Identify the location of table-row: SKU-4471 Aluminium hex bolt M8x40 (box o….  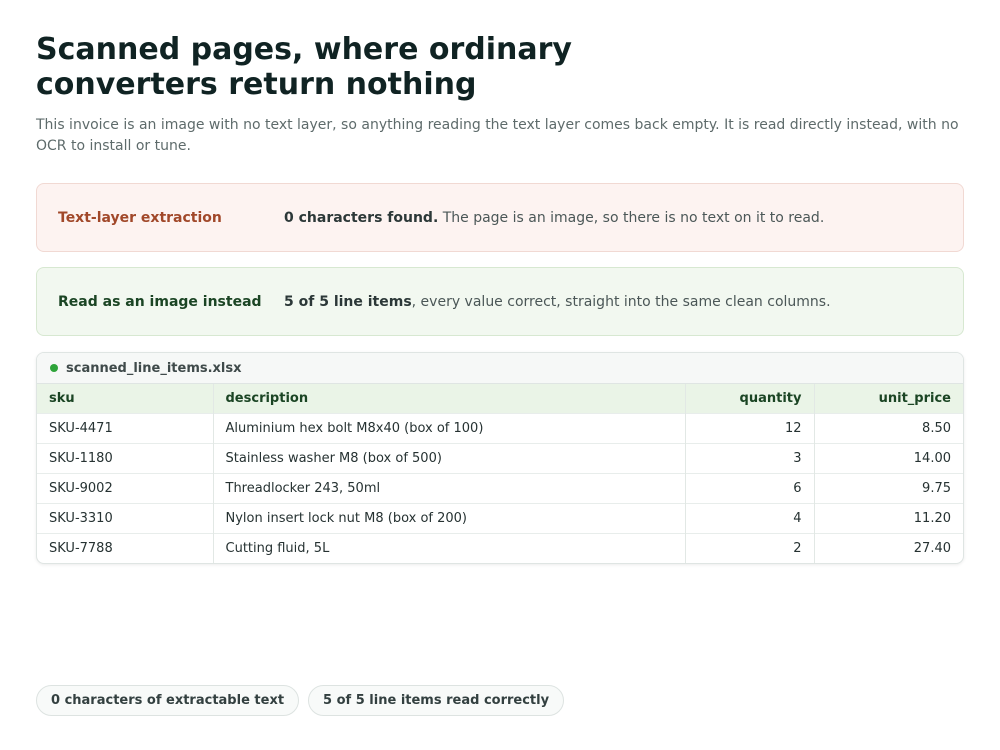
(500, 428).